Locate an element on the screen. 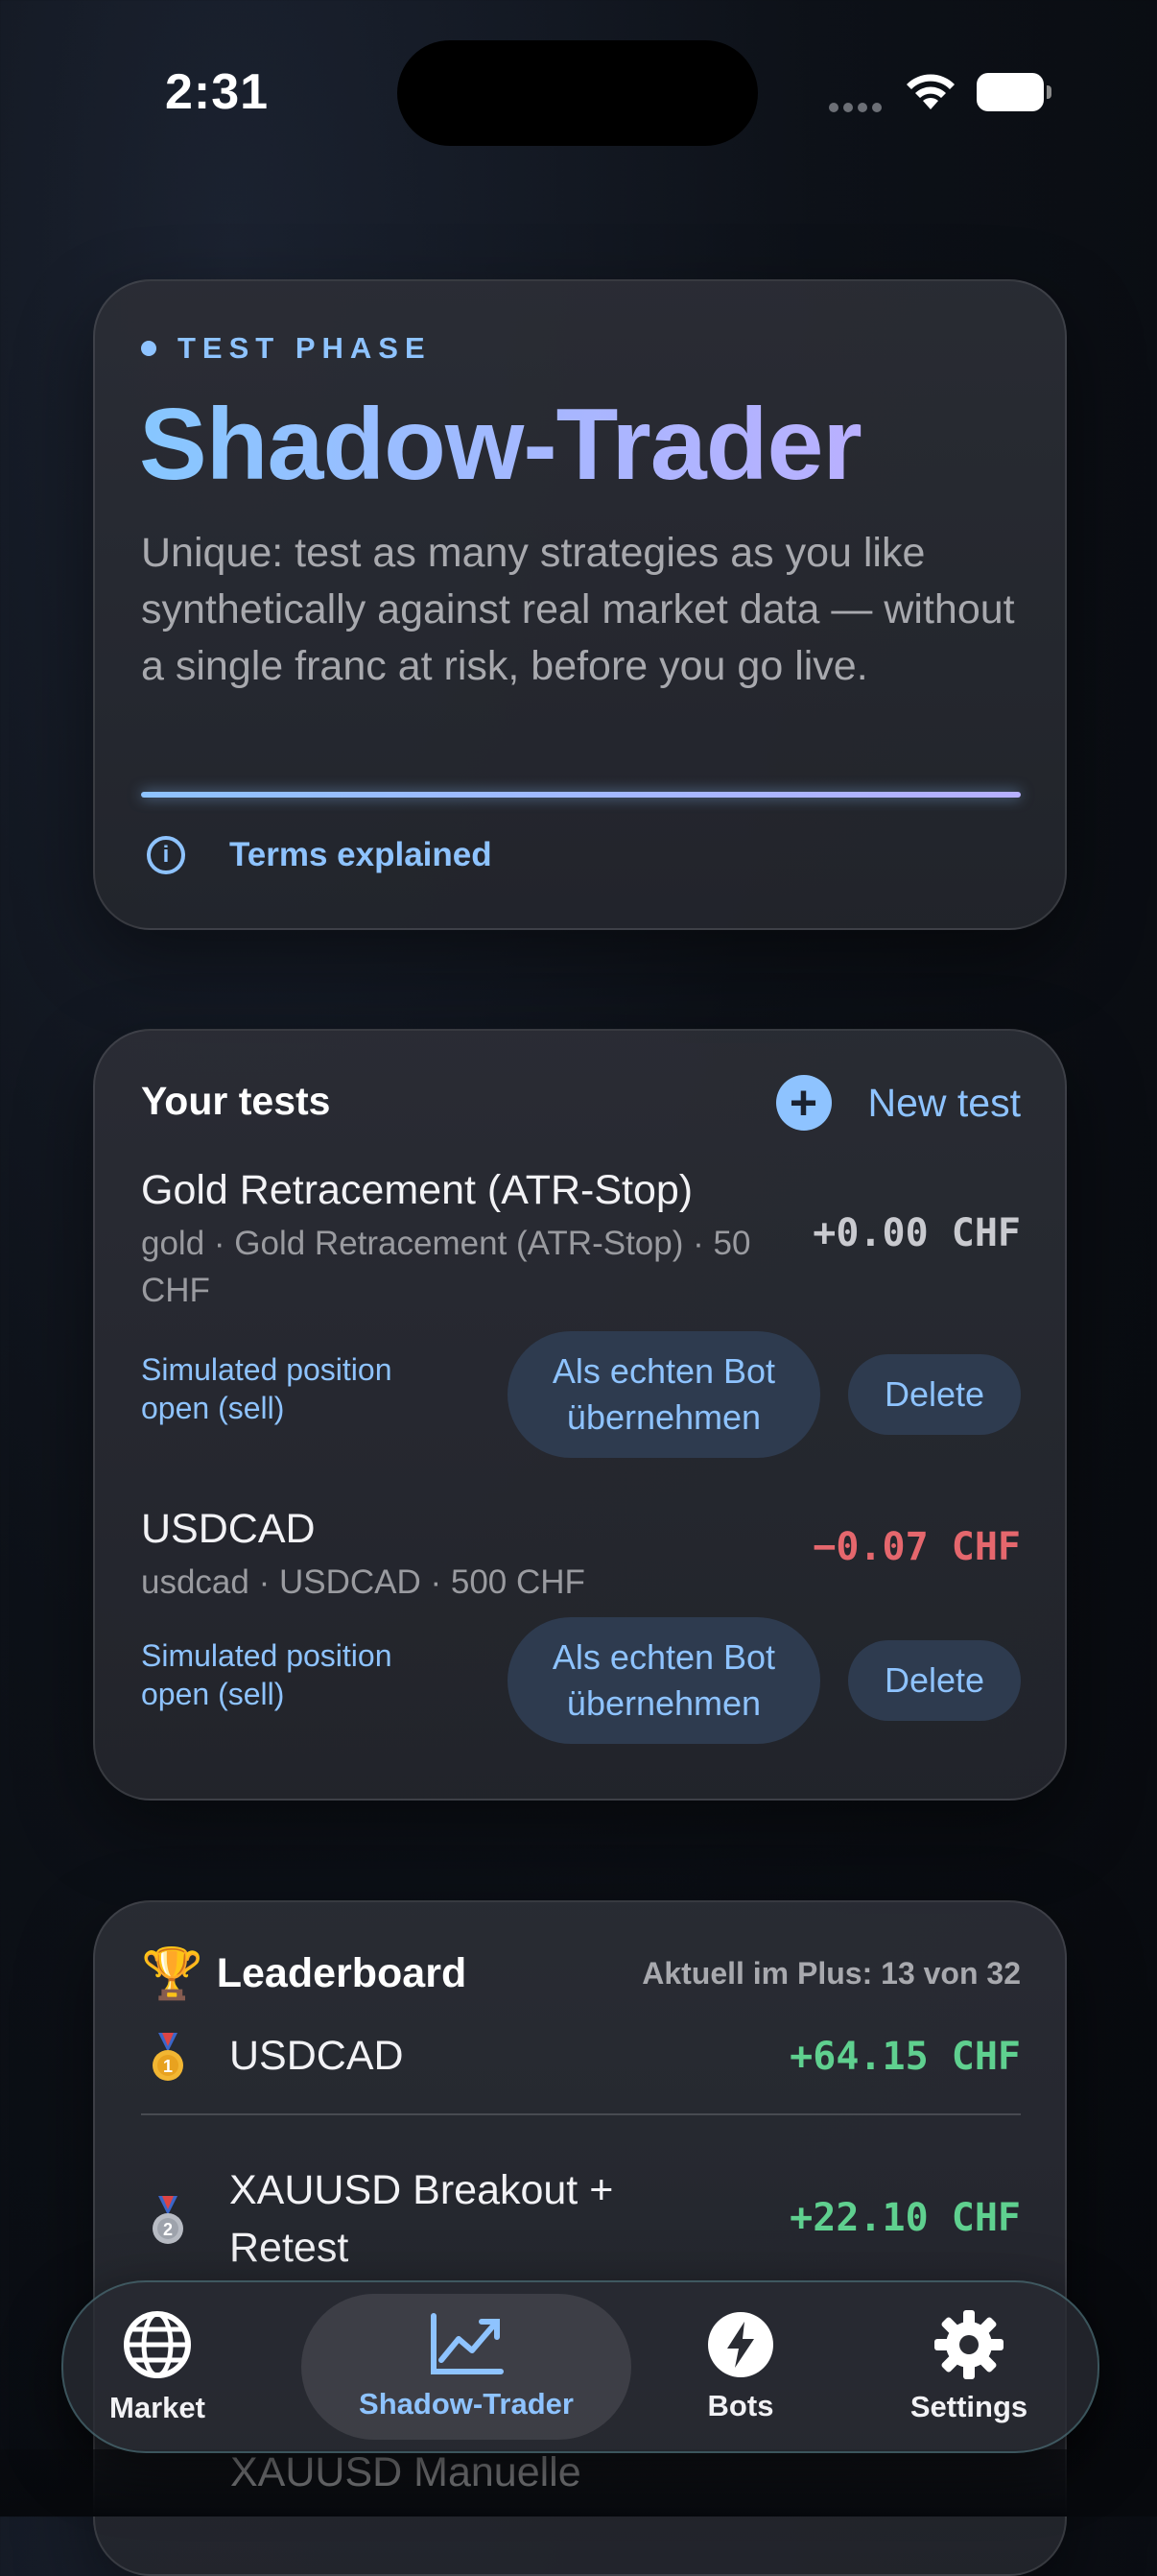 The image size is (1157, 2576). globe-icon is located at coordinates (157, 2344).